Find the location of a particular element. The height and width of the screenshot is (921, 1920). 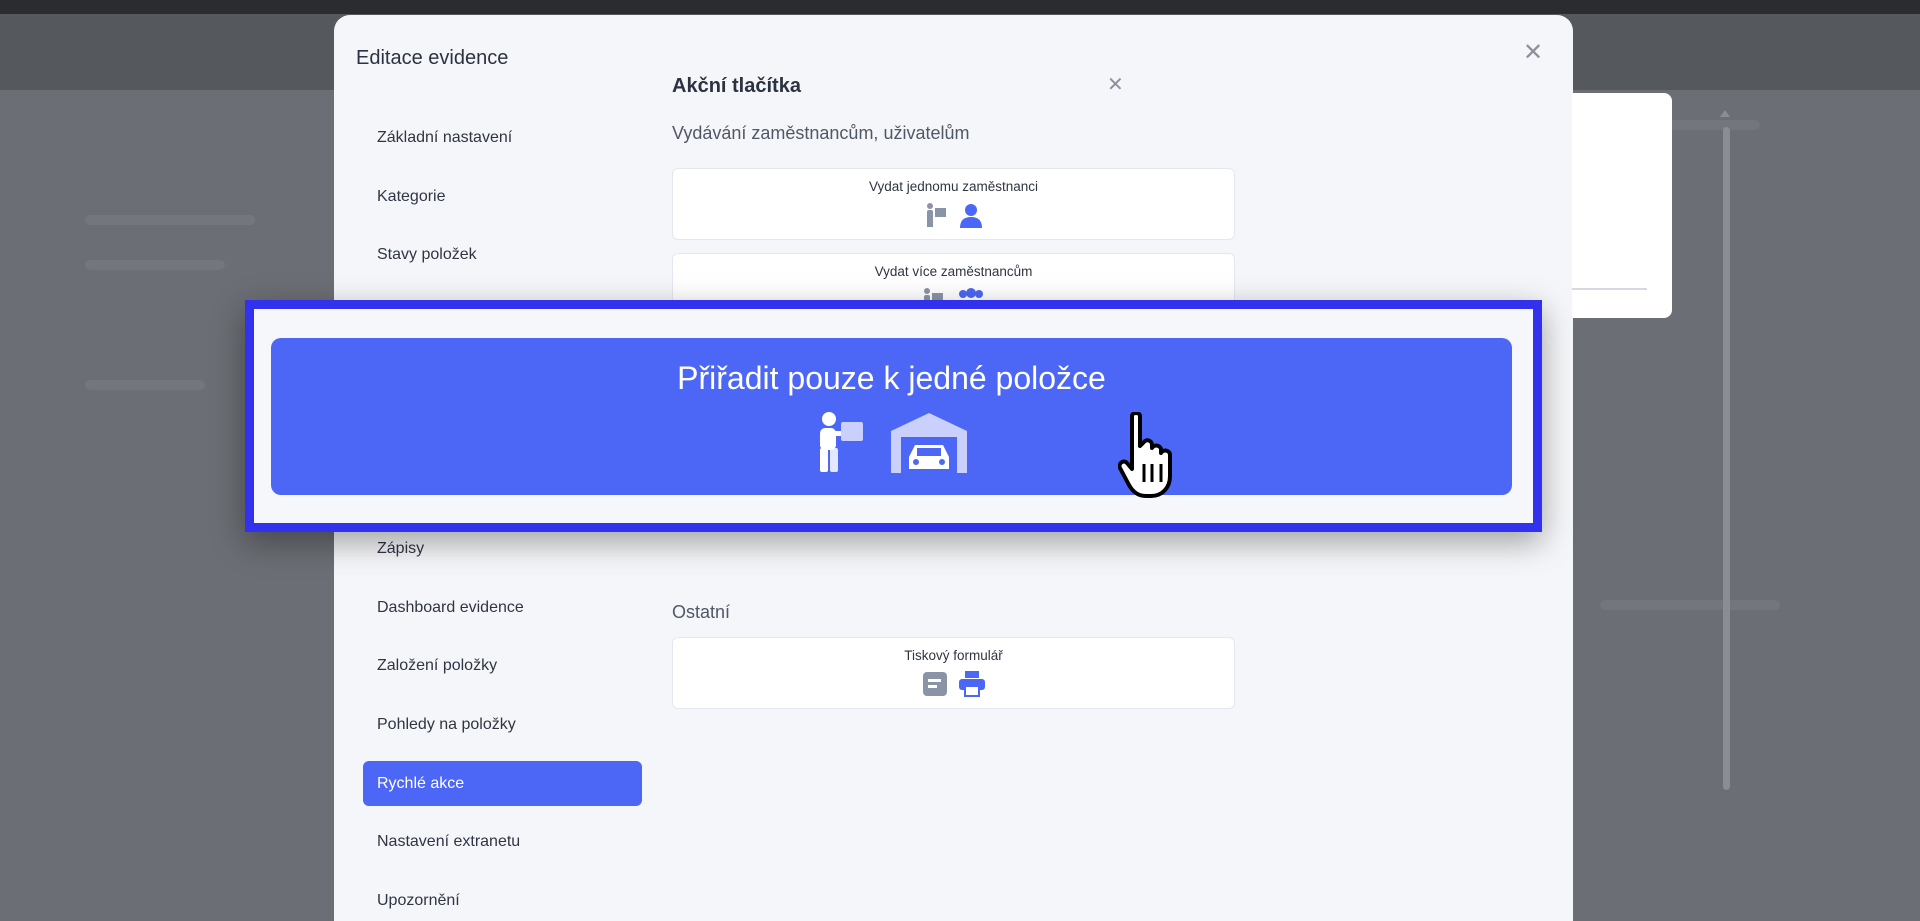

document-icon is located at coordinates (935, 686).